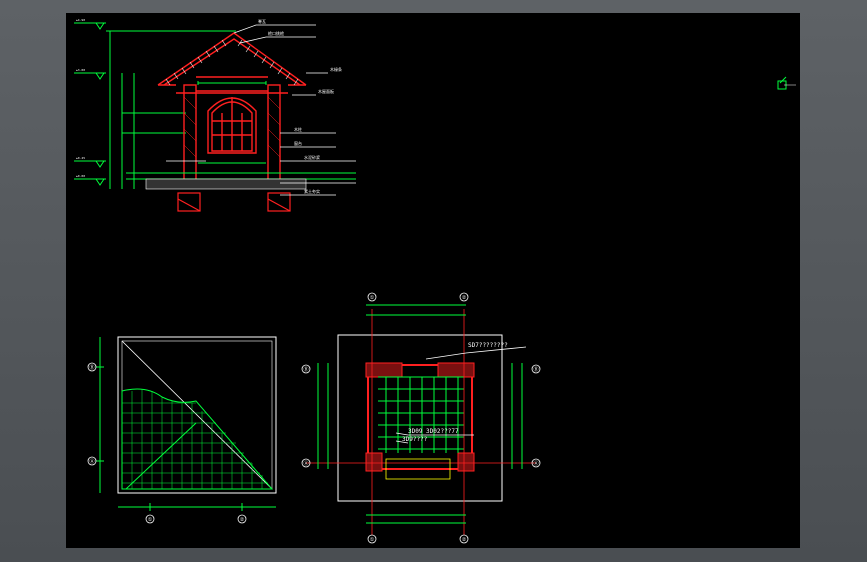 The width and height of the screenshot is (867, 562). I want to click on svg-text: ±0.00, so click(80, 176).